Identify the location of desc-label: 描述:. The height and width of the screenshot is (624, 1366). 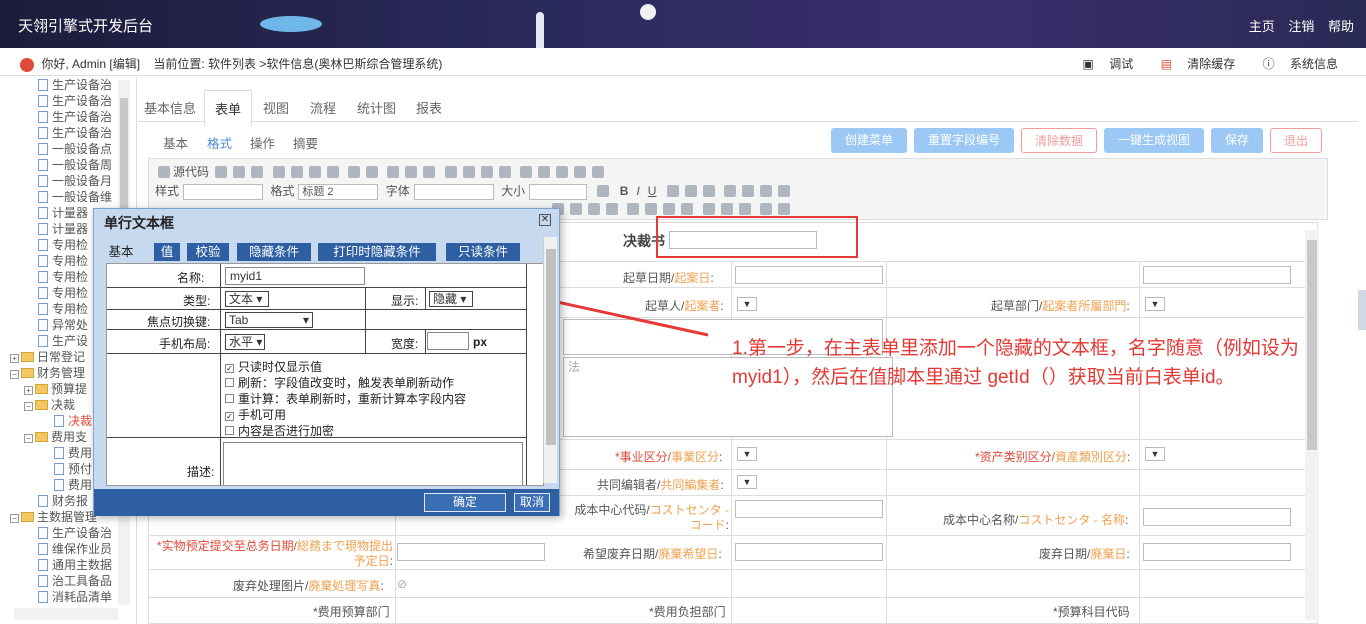
(201, 472).